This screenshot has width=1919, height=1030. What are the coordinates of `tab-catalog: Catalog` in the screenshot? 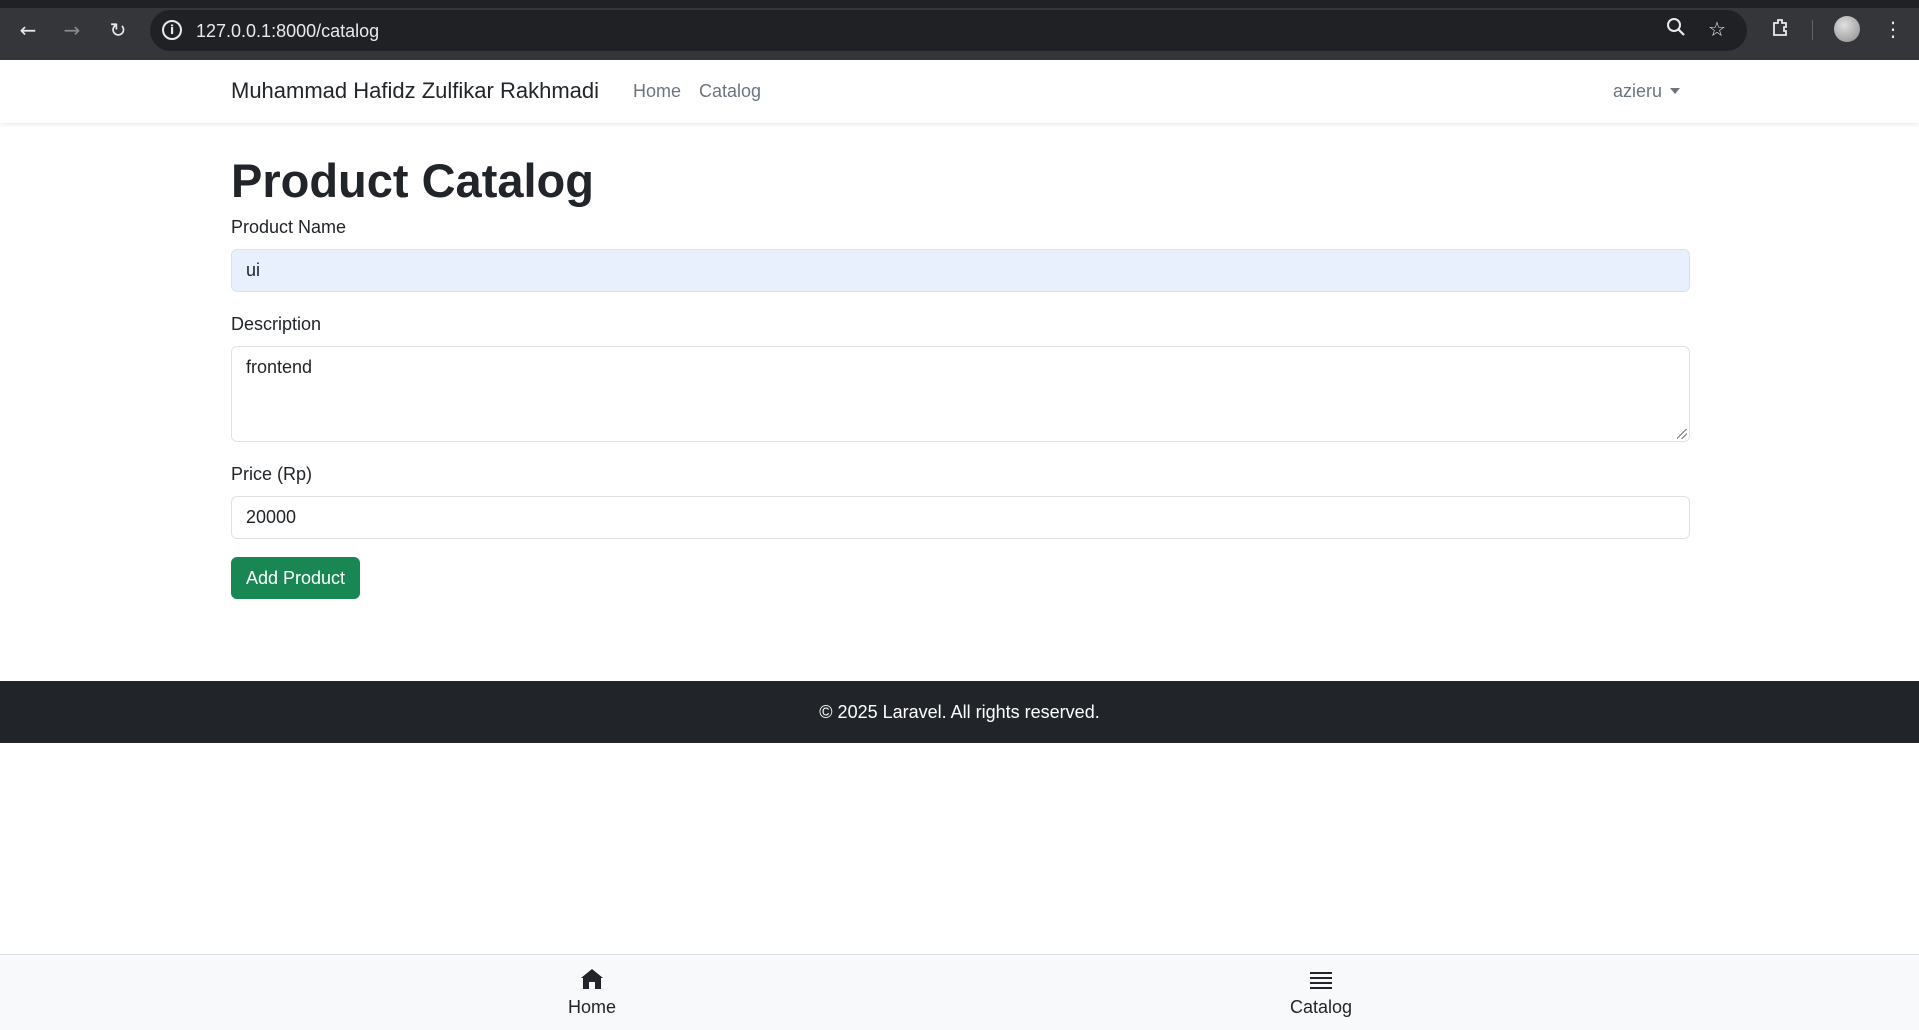 It's located at (1321, 992).